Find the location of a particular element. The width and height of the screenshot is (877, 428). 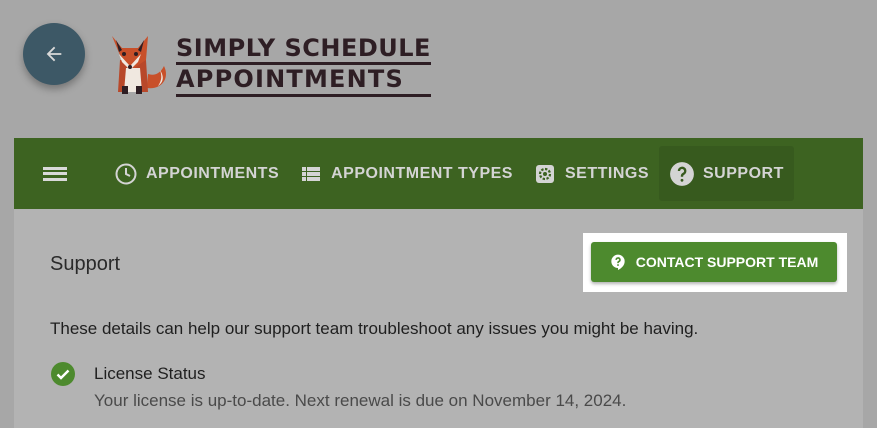

nav-item-appointment-types: APPOINTMENT TYPES is located at coordinates (406, 173).